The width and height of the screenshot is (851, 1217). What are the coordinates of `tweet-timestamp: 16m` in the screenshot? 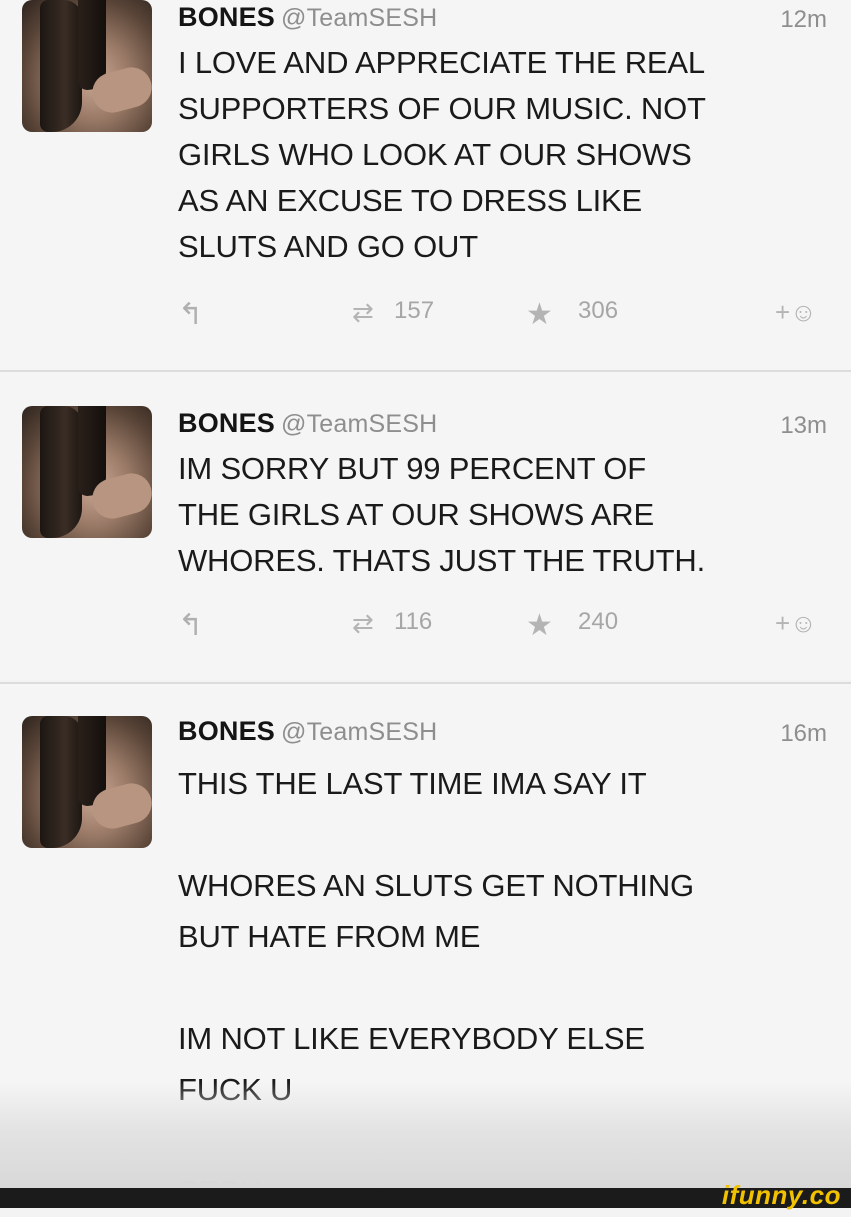 It's located at (803, 734).